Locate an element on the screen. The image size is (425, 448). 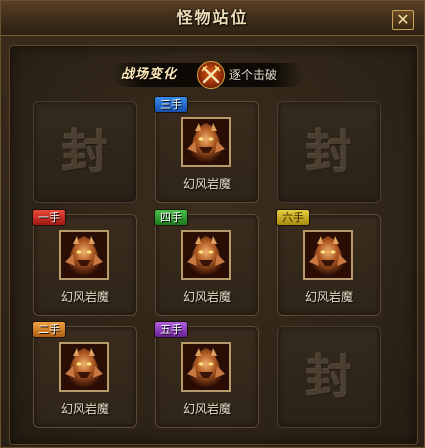
crossed-swords-icon is located at coordinates (211, 75).